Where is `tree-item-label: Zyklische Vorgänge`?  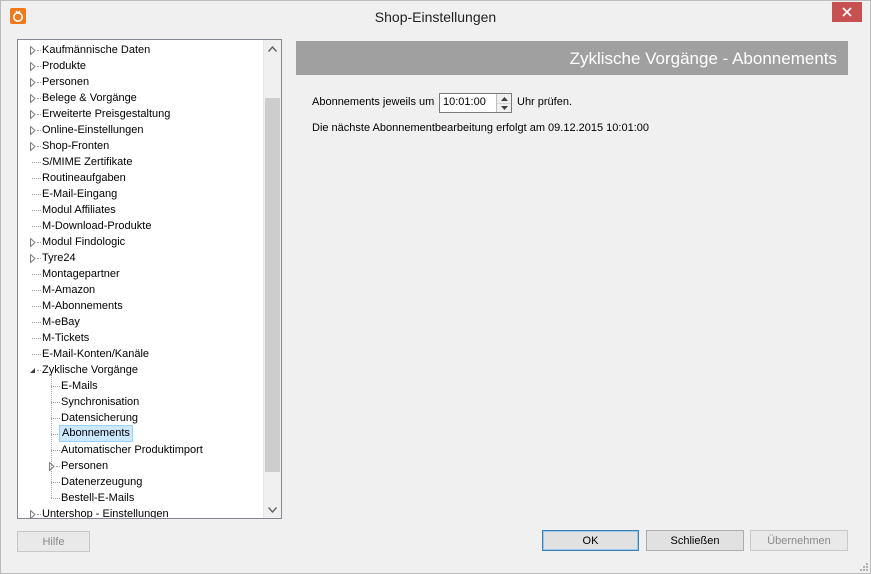
tree-item-label: Zyklische Vorgänge is located at coordinates (90, 370).